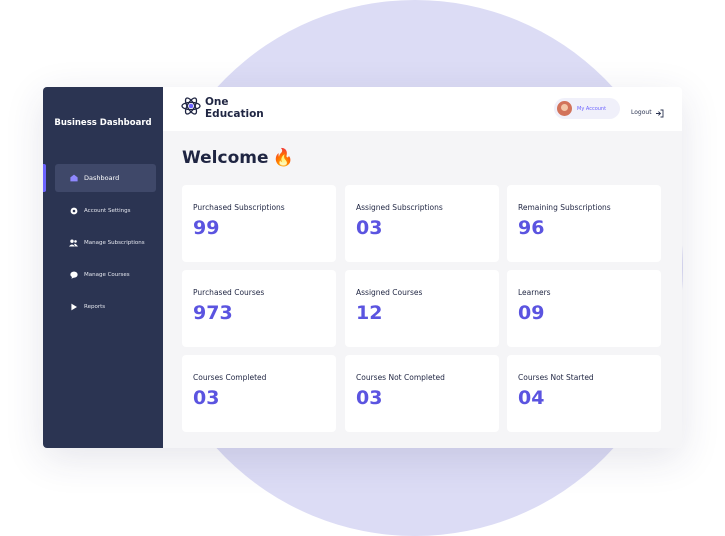 Image resolution: width=725 pixels, height=536 pixels. I want to click on sidebar-item-manage-subscriptions: Manage Subscriptions, so click(105, 243).